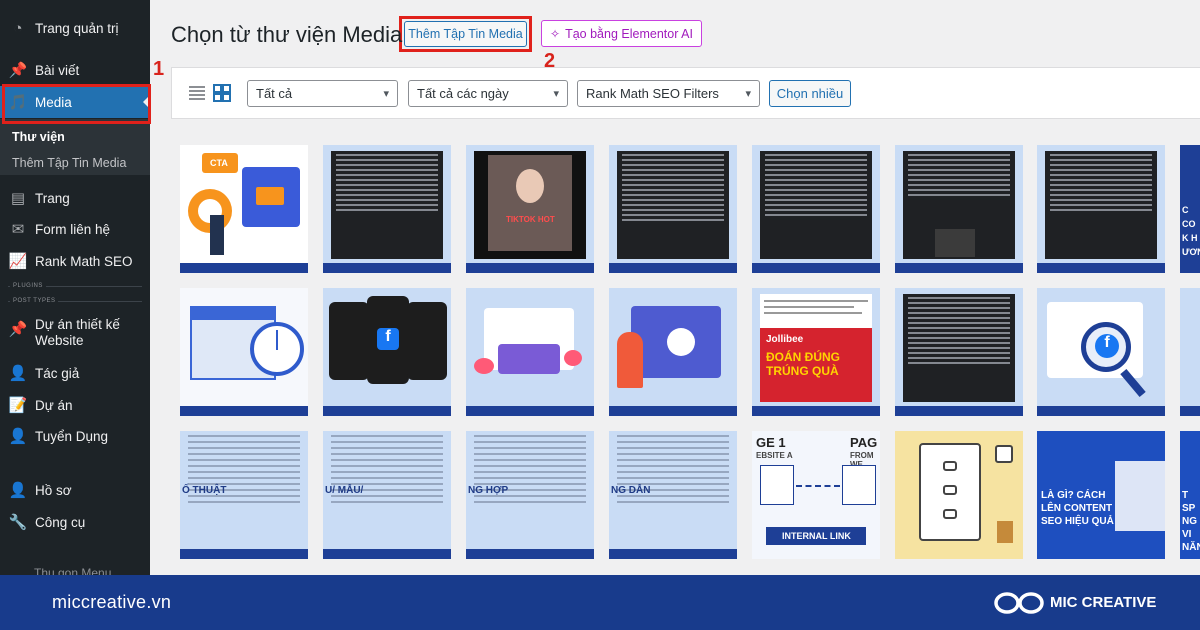  I want to click on sidebar-item-label: Công cụ, so click(60, 522).